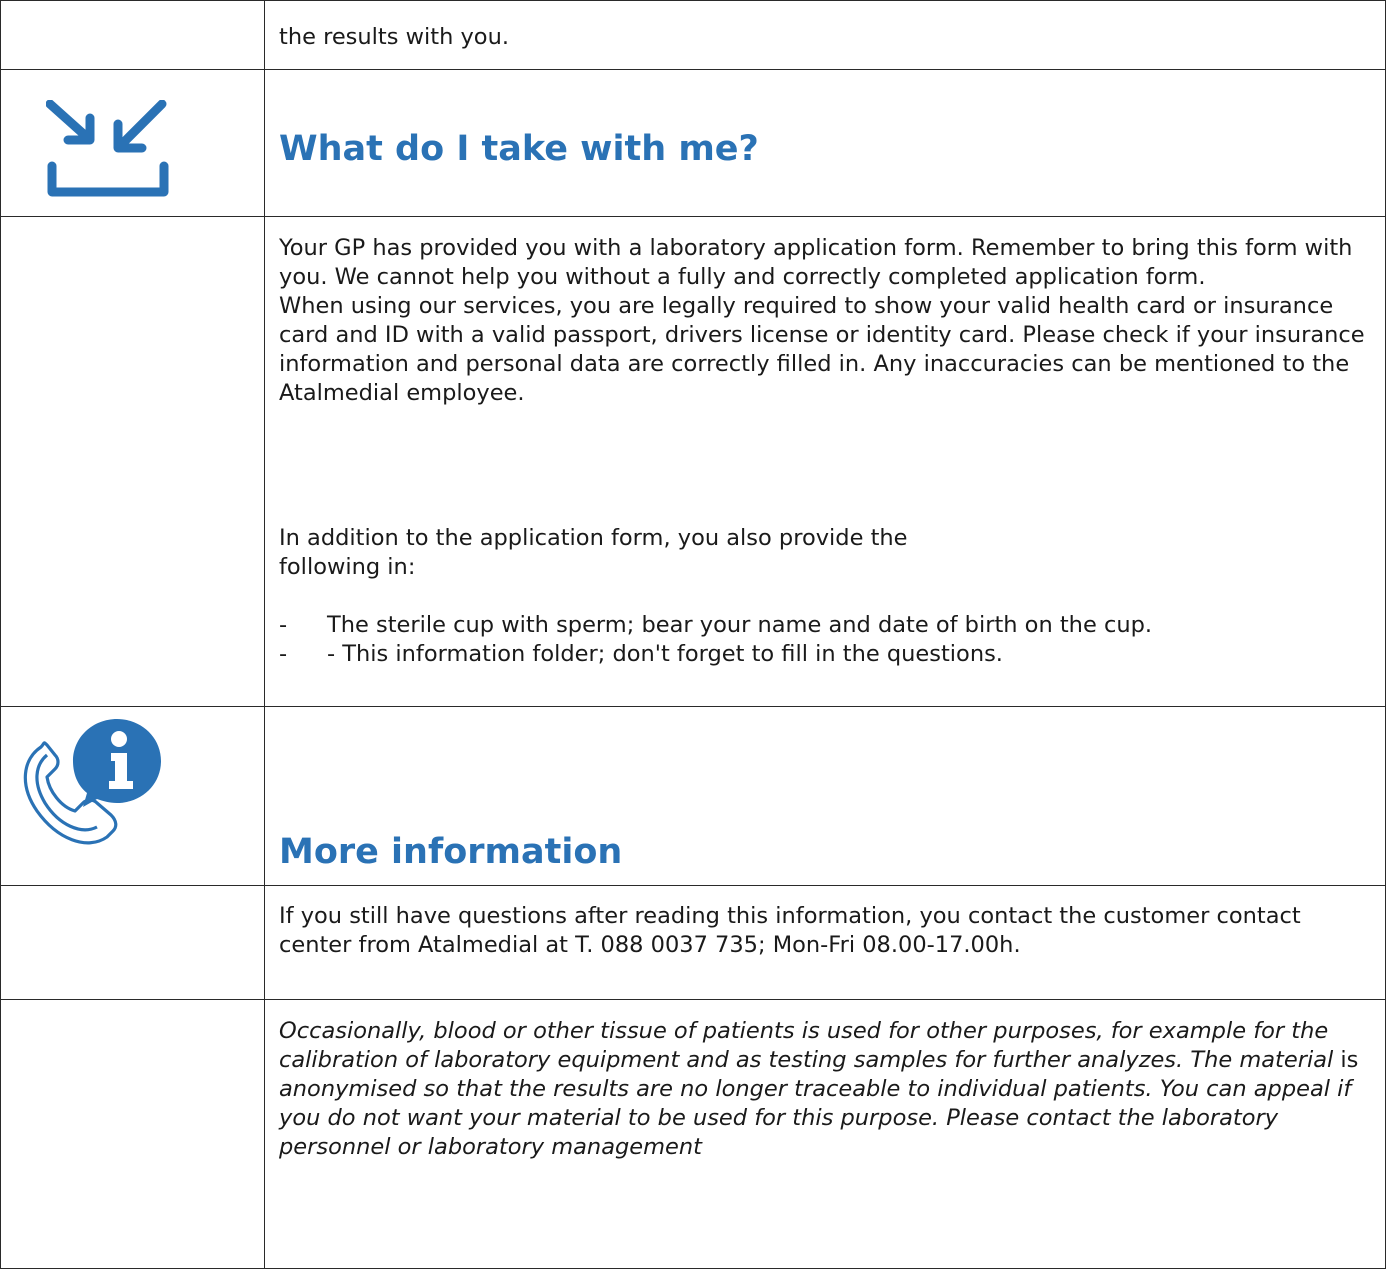 This screenshot has width=1386, height=1270. What do you see at coordinates (394, 37) in the screenshot?
I see `results-text: the results with you.` at bounding box center [394, 37].